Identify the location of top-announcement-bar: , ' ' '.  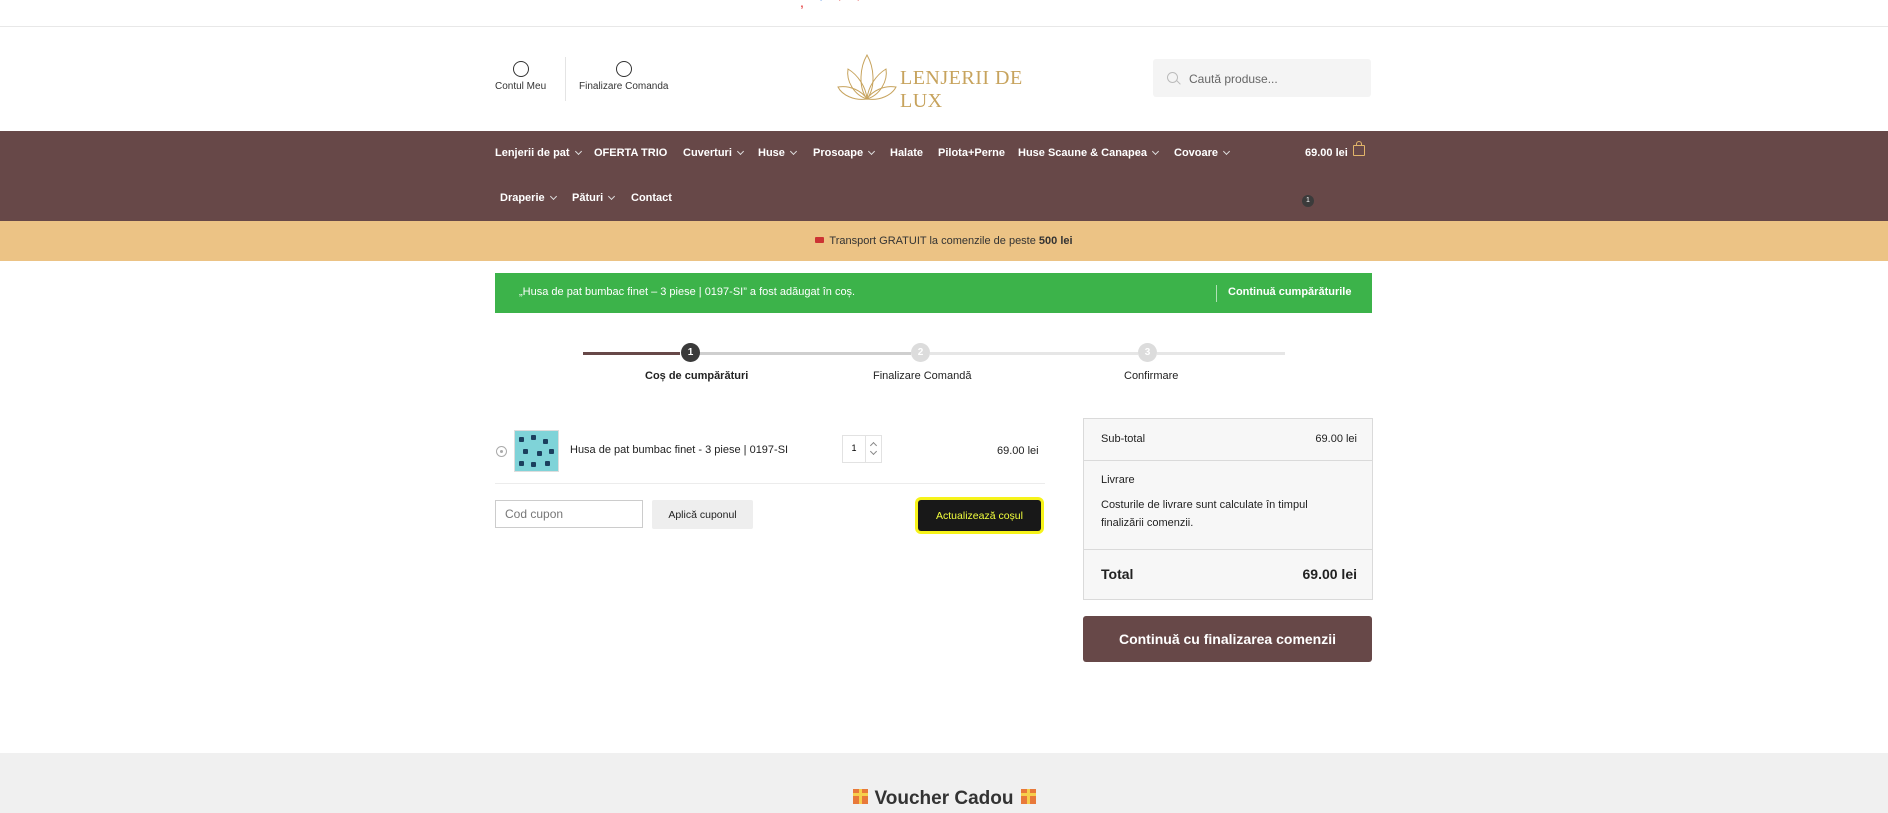
(944, 13).